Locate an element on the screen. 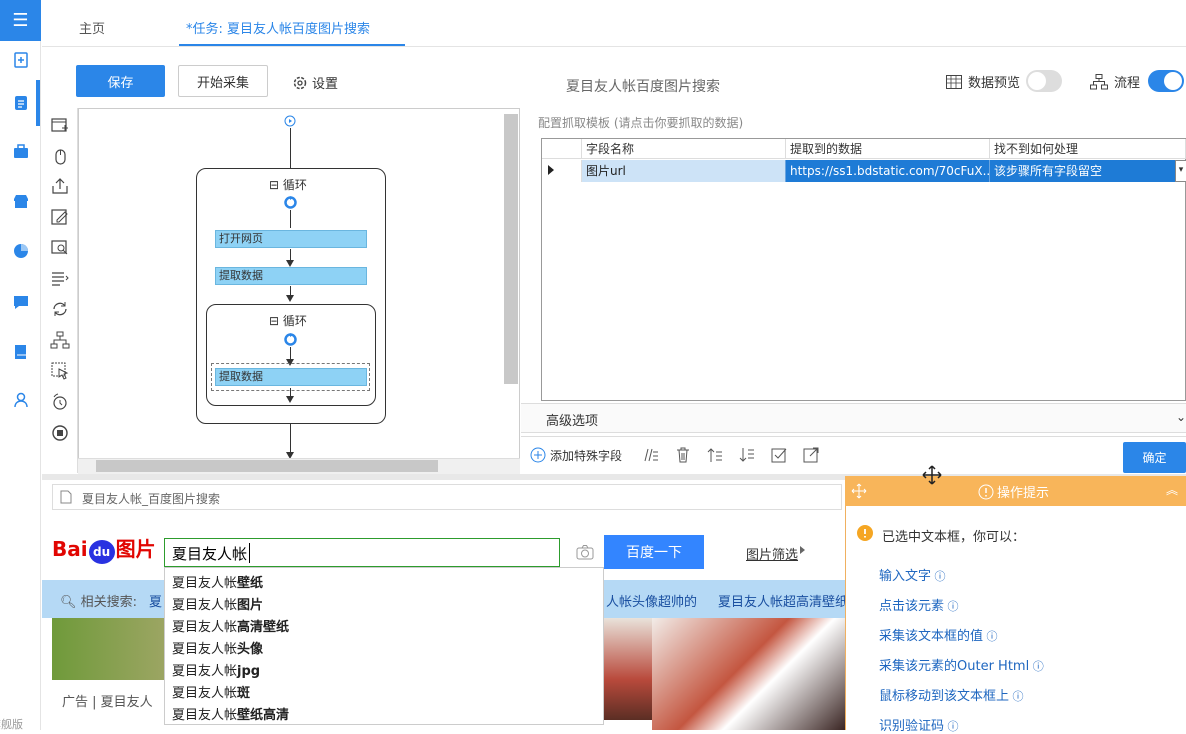 This screenshot has height=734, width=1186. cell-field-name: 图片url is located at coordinates (684, 171).